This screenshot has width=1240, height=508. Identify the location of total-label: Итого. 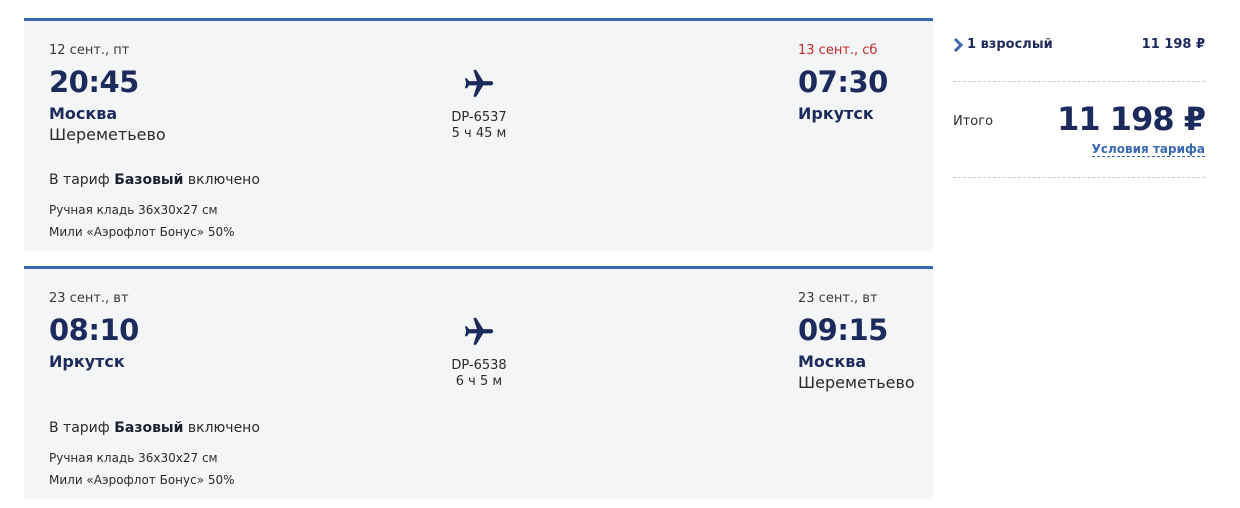
(973, 121).